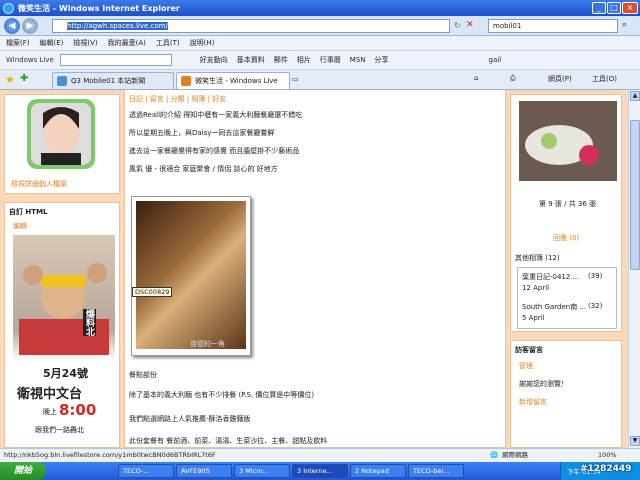  What do you see at coordinates (553, 26) in the screenshot?
I see `search-input: mobil01` at bounding box center [553, 26].